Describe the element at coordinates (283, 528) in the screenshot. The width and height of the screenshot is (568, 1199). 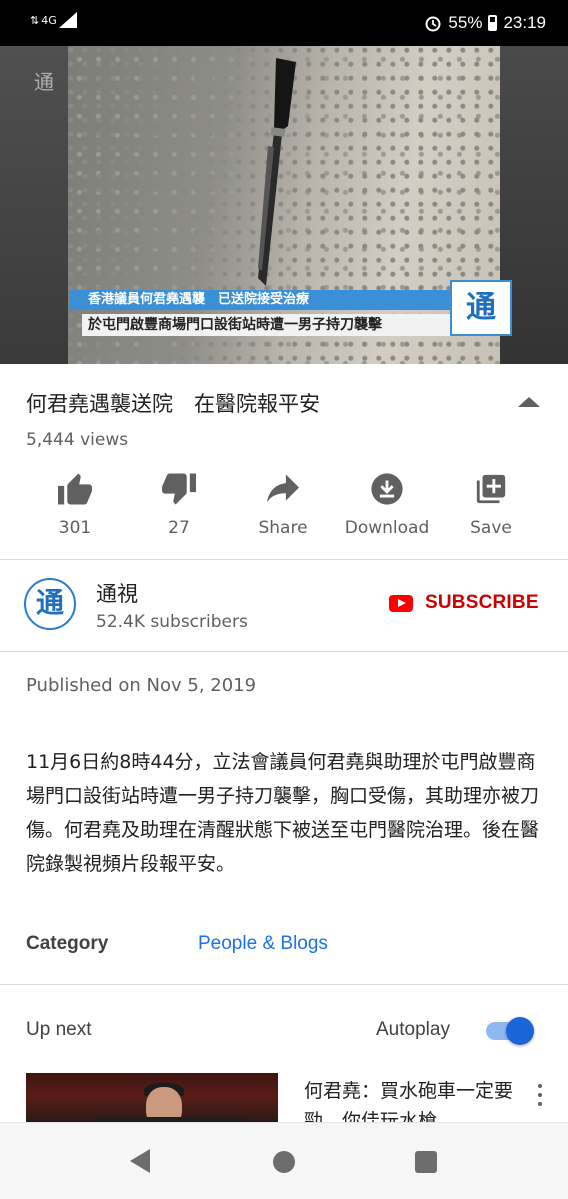
I see `share-label: Share` at that location.